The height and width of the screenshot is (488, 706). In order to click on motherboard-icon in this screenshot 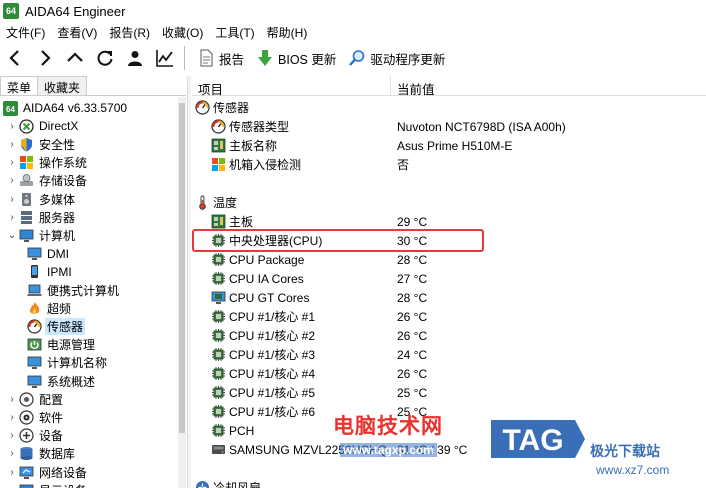, I will do `click(218, 146)`.